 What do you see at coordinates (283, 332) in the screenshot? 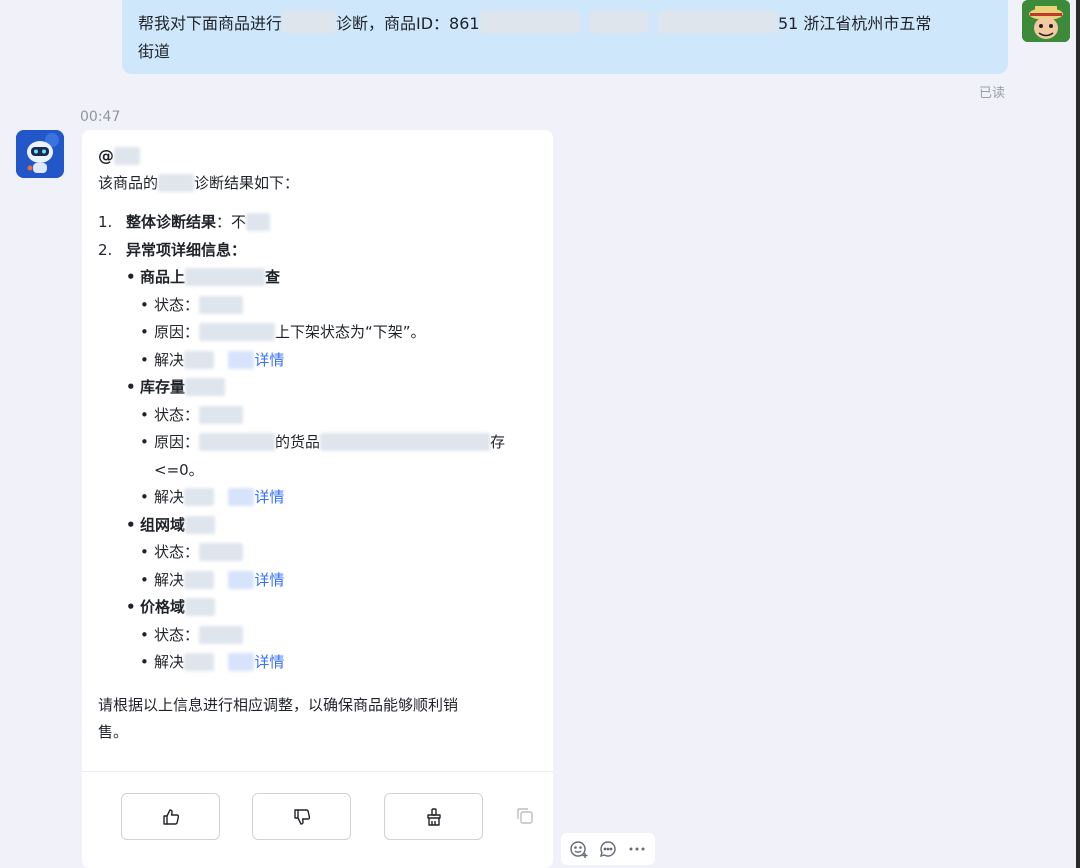
I see `reason-line: • 原因： 上下架状态为“下架”。` at bounding box center [283, 332].